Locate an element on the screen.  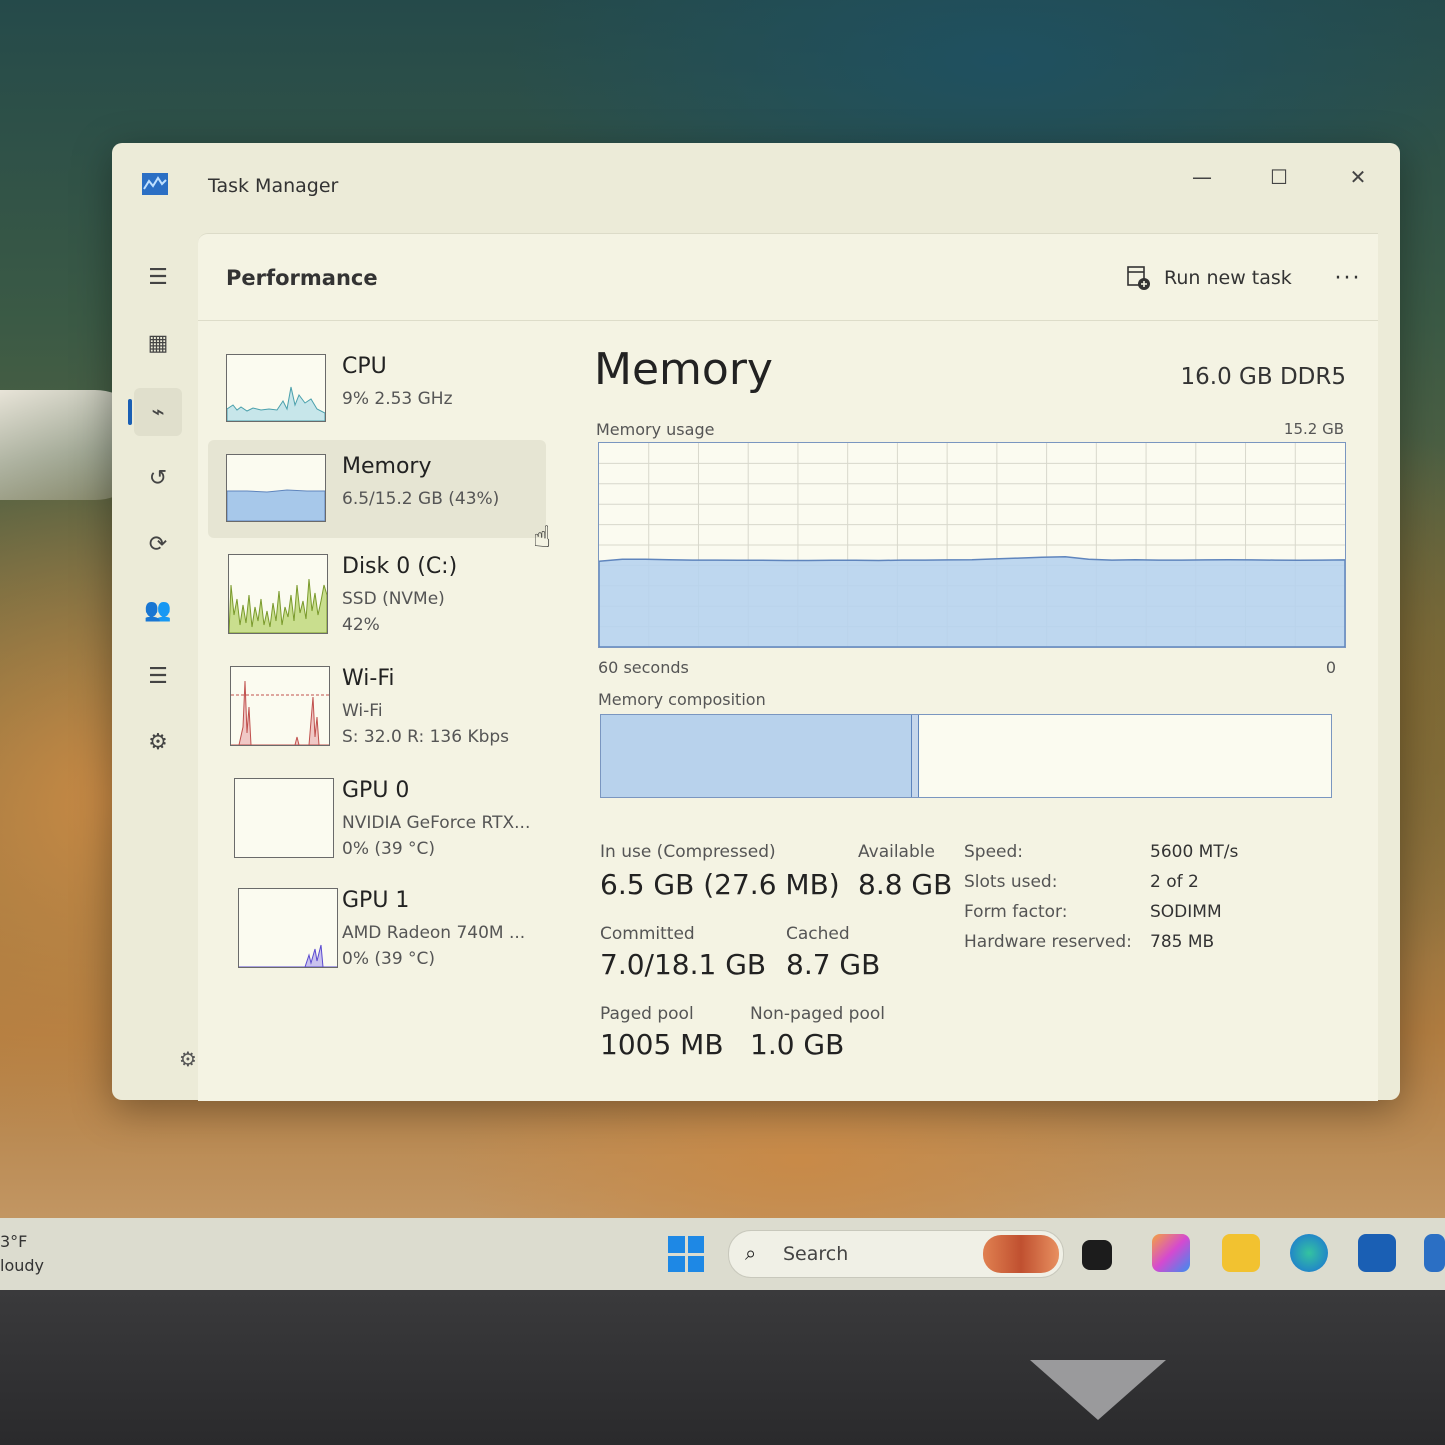
maximize-button: ☐ is located at coordinates (1279, 177).